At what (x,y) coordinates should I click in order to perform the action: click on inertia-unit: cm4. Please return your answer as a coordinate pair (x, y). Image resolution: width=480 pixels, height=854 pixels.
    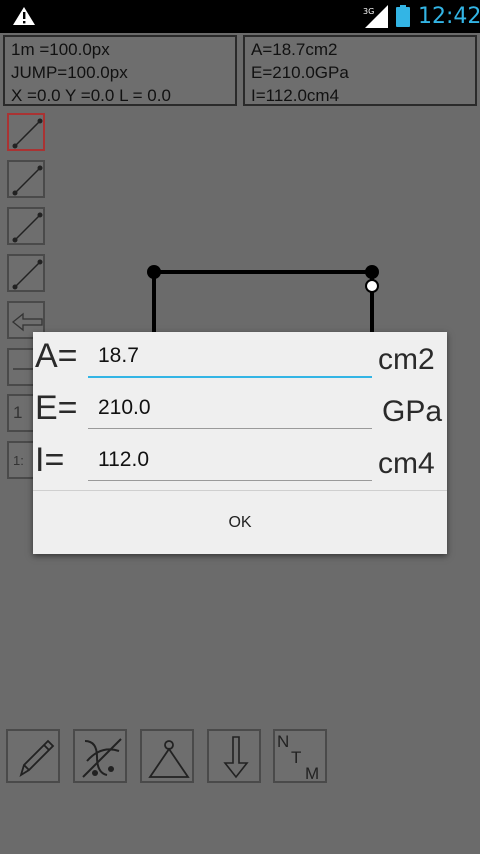
    Looking at the image, I should click on (406, 463).